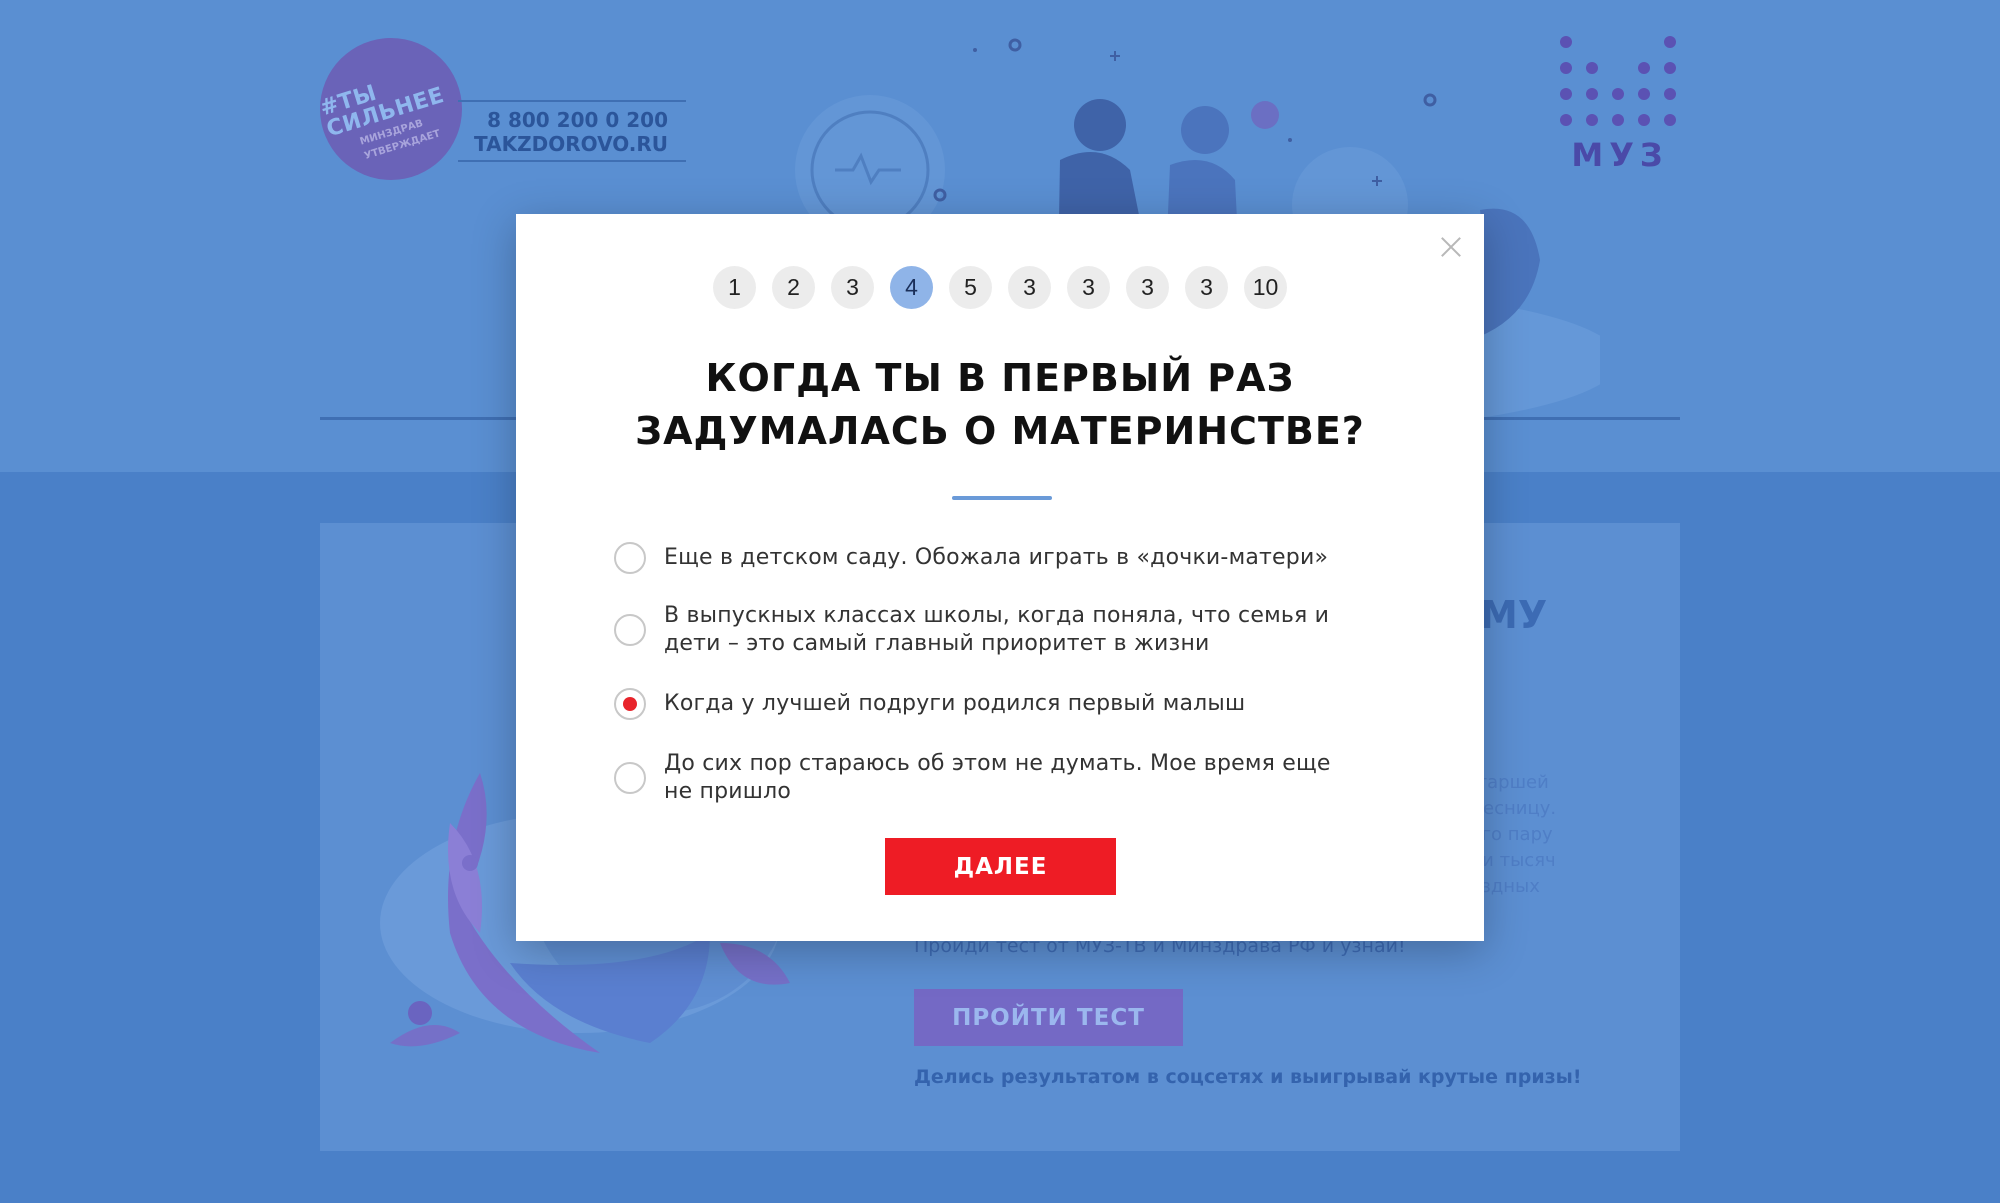 This screenshot has width=2000, height=1203. I want to click on question-line-2: ЗАДУМАЛАСЬ О МАТЕРИНСТВЕ?, so click(1000, 431).